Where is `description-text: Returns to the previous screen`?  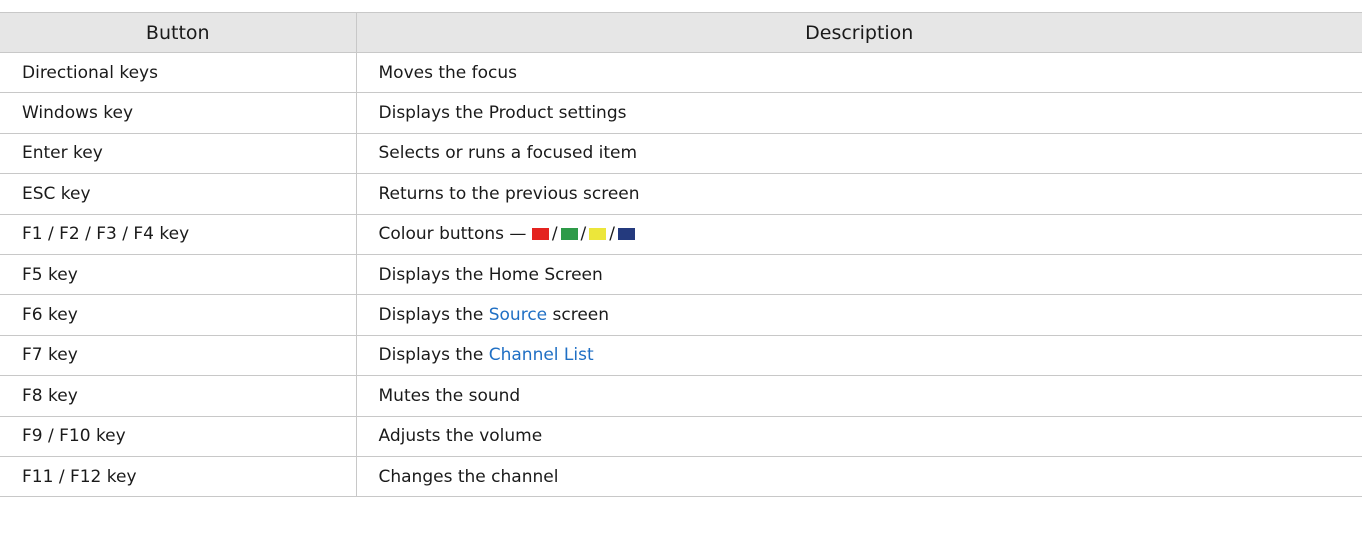
description-text: Returns to the previous screen is located at coordinates (509, 193).